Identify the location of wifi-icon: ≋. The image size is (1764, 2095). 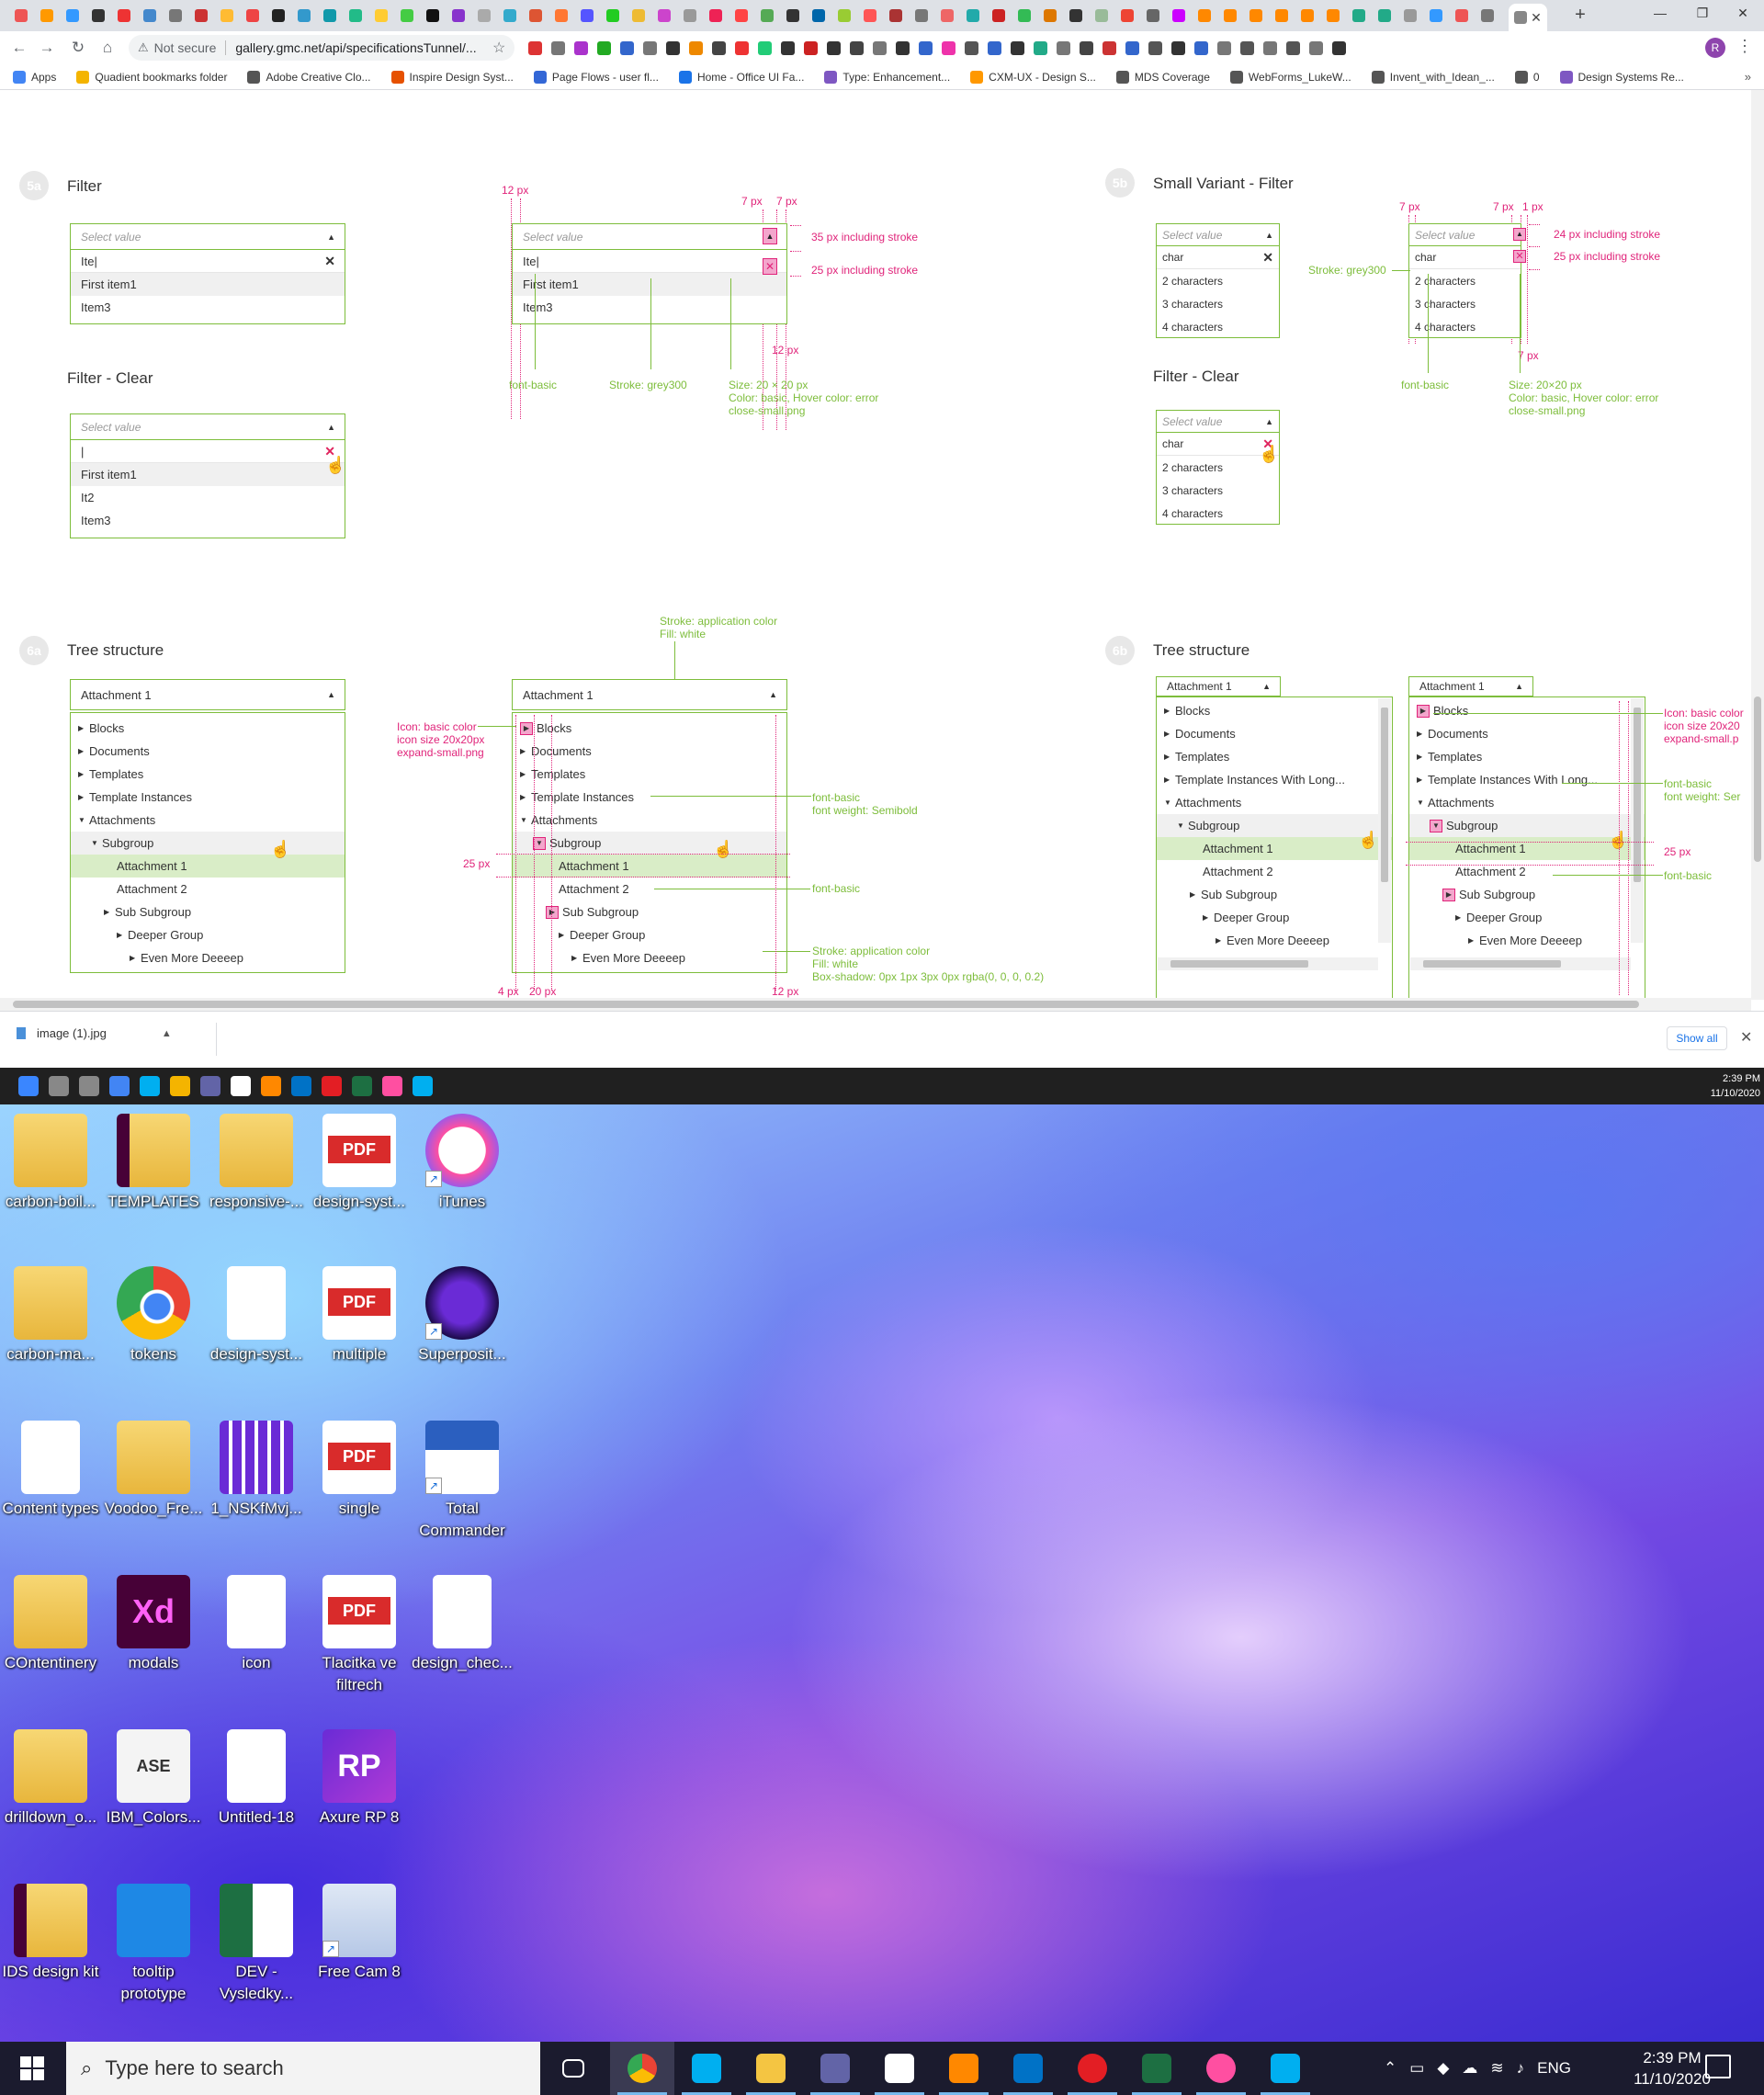
(1496, 2068).